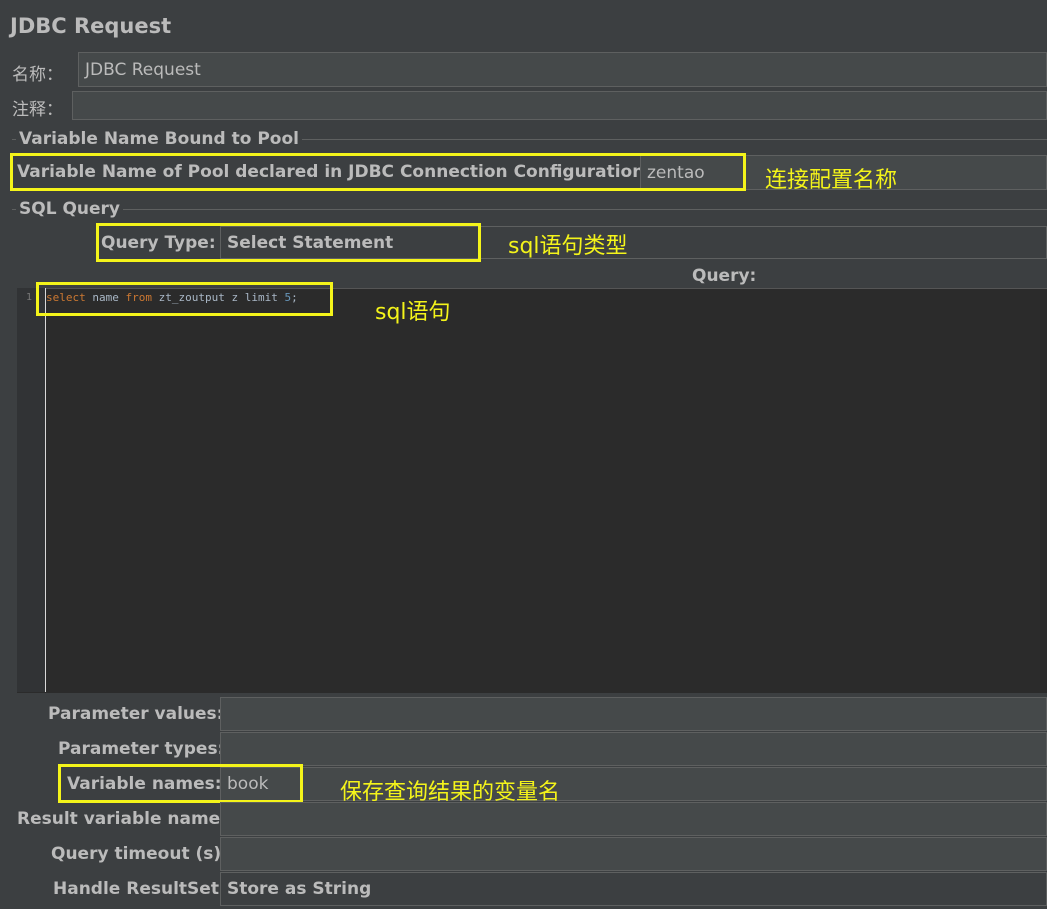 The height and width of the screenshot is (909, 1047). I want to click on pool-annotation-text: 连接配置名称, so click(831, 180).